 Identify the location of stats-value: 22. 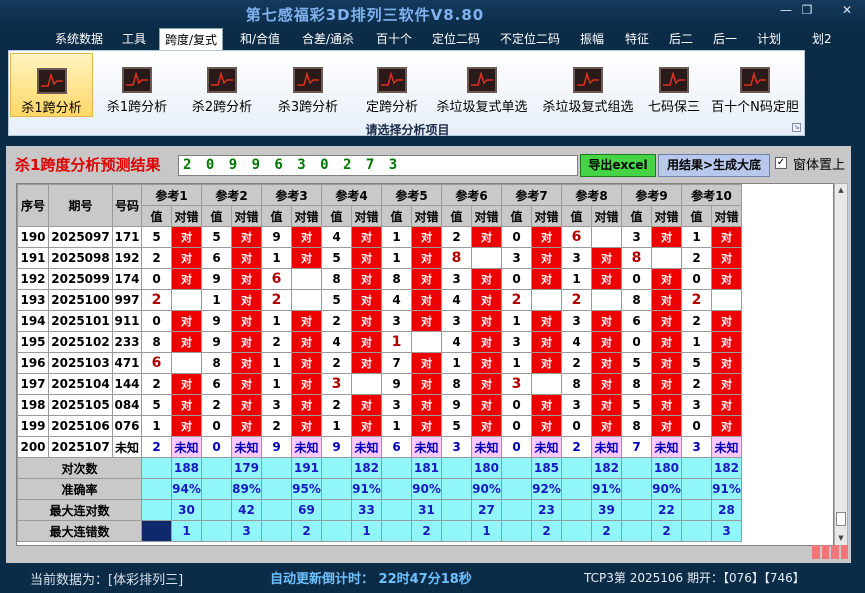
(666, 510).